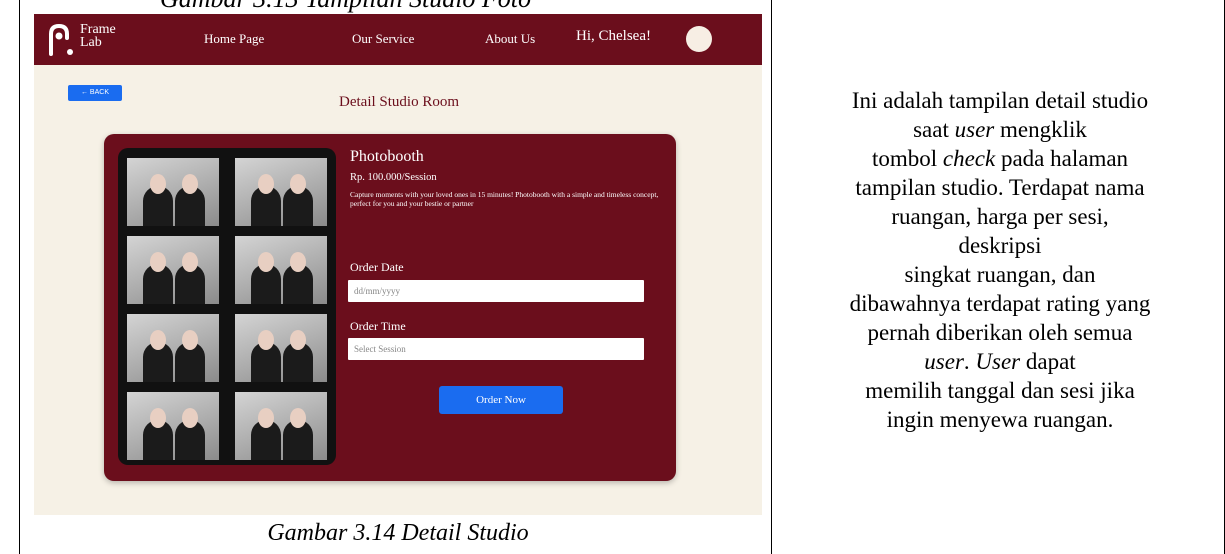  I want to click on user-greeting: Hi, Chelsea!, so click(613, 36).